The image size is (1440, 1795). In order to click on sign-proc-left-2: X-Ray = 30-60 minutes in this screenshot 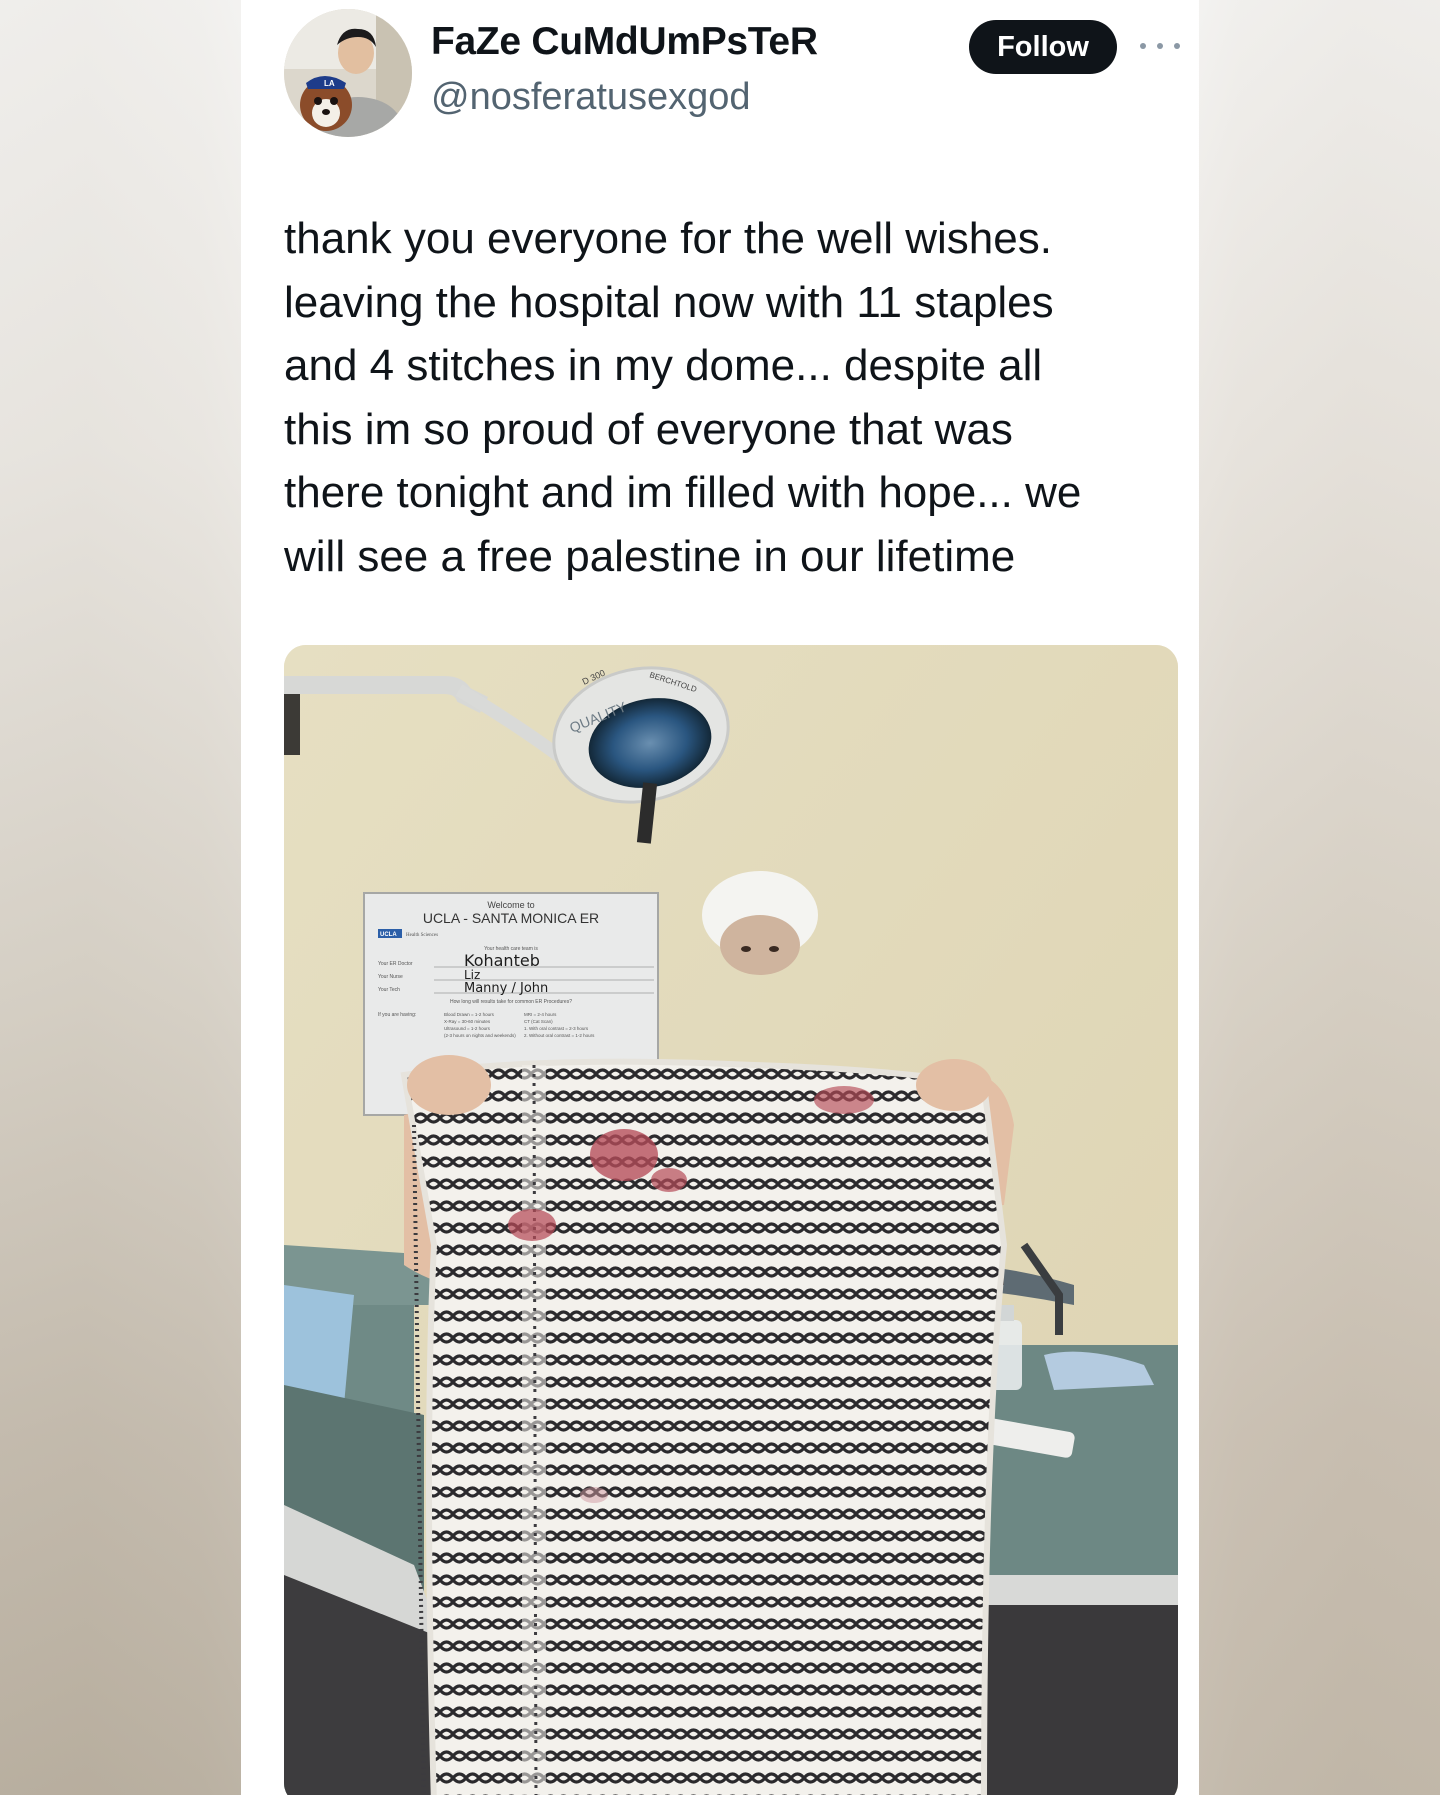, I will do `click(467, 1021)`.